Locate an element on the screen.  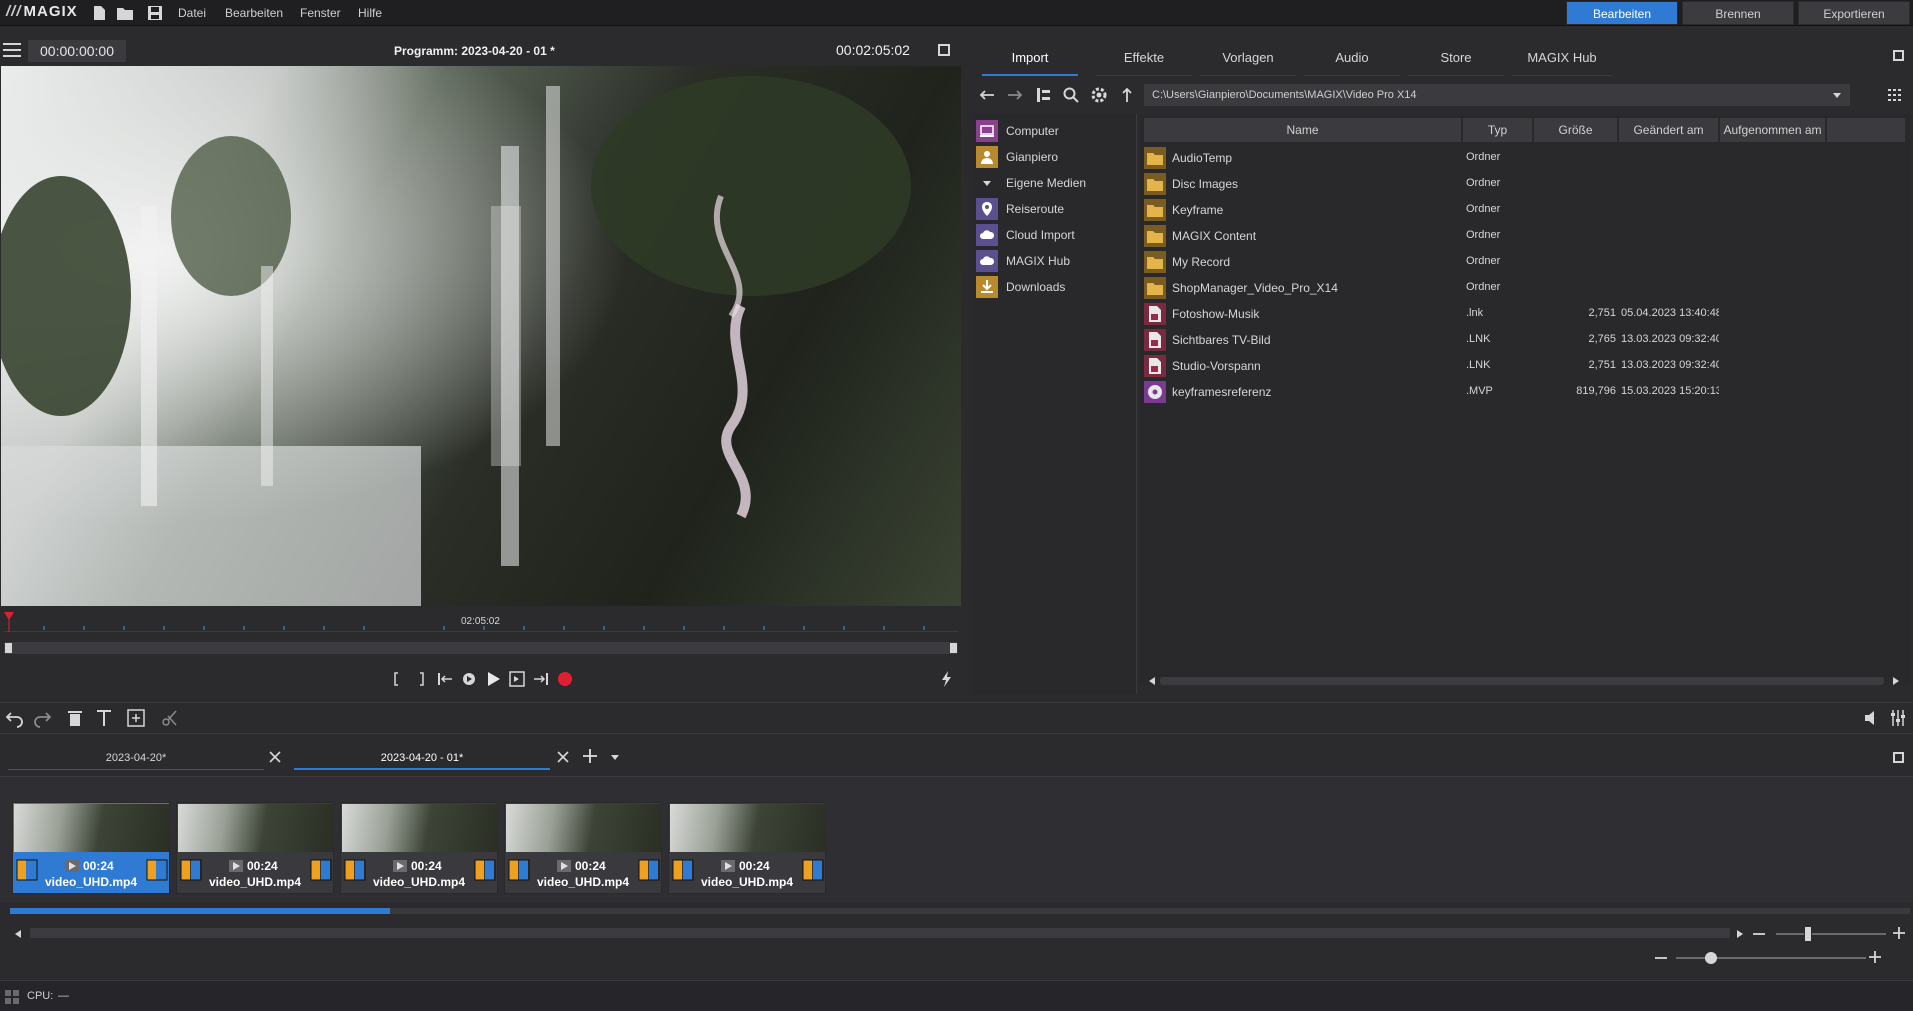
sidebar-item-gianpiero: Gianpiero is located at coordinates (1017, 157).